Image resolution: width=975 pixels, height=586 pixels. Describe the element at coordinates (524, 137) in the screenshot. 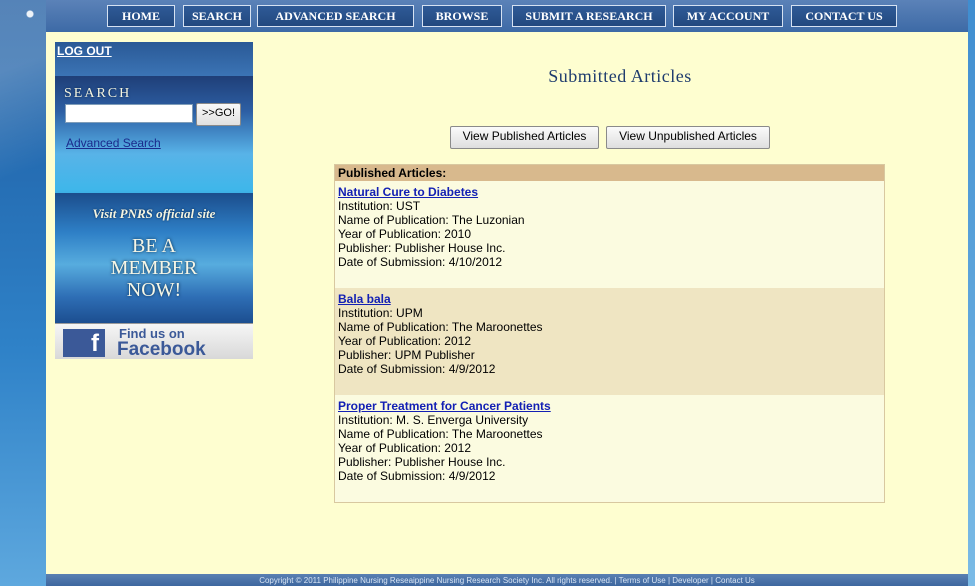

I see `view-published-button: View Published Articles` at that location.